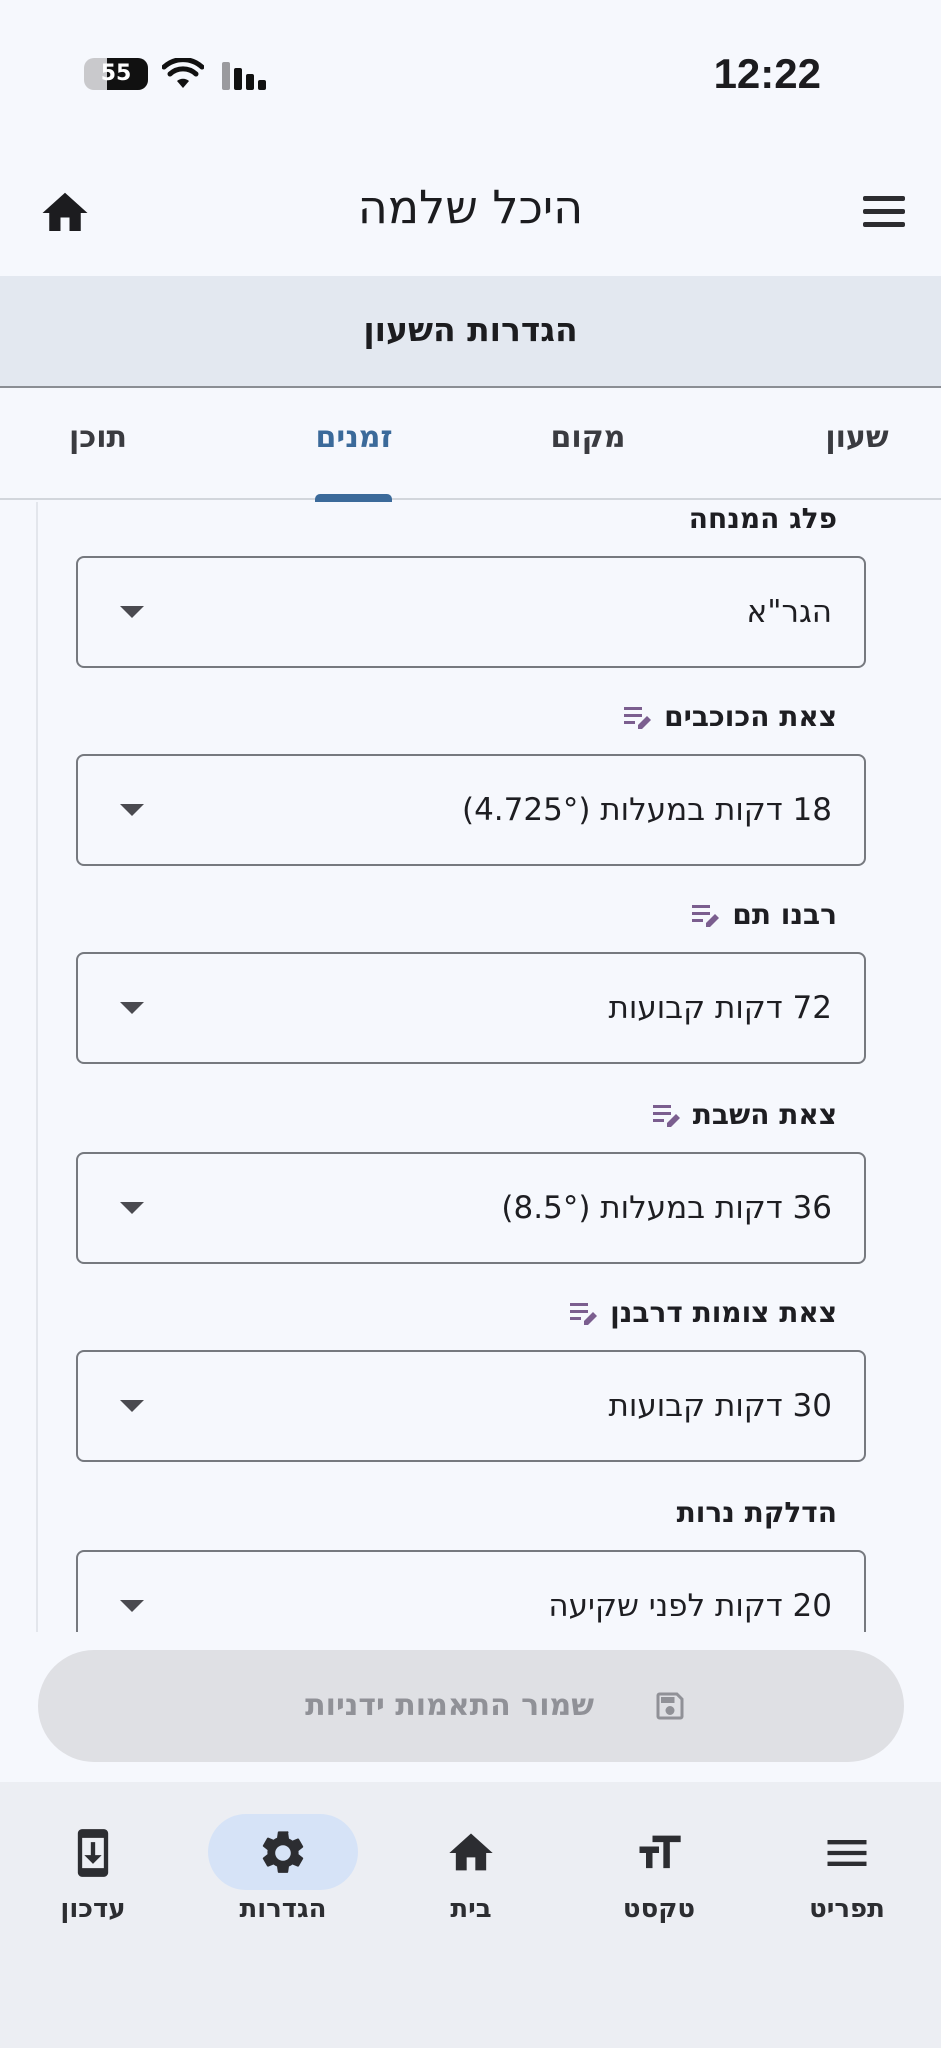 This screenshot has height=2048, width=941. I want to click on save-icon, so click(670, 1706).